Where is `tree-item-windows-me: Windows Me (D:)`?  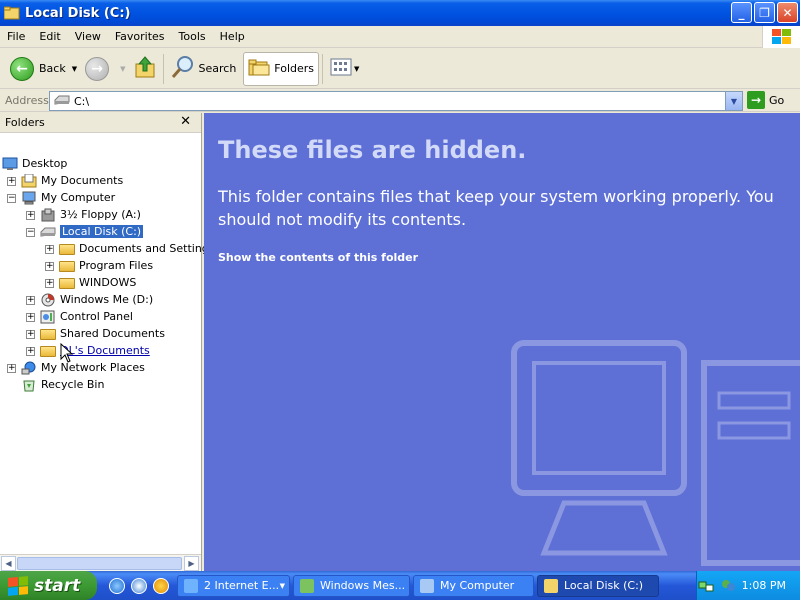
tree-item-windows-me: Windows Me (D:) is located at coordinates (96, 299).